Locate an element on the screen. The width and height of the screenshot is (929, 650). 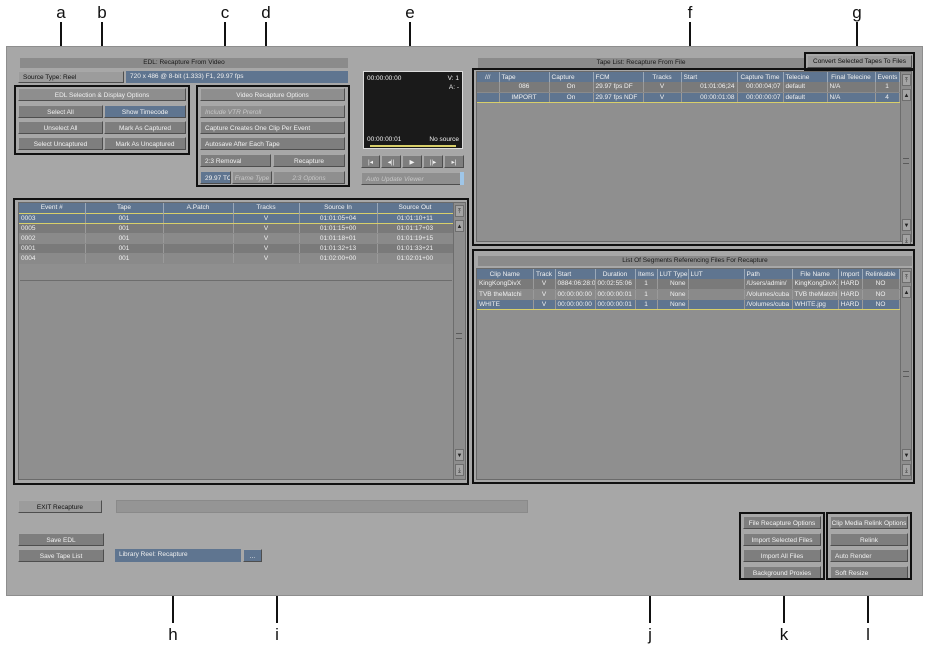
goto-end-button: ▸| is located at coordinates (454, 161).